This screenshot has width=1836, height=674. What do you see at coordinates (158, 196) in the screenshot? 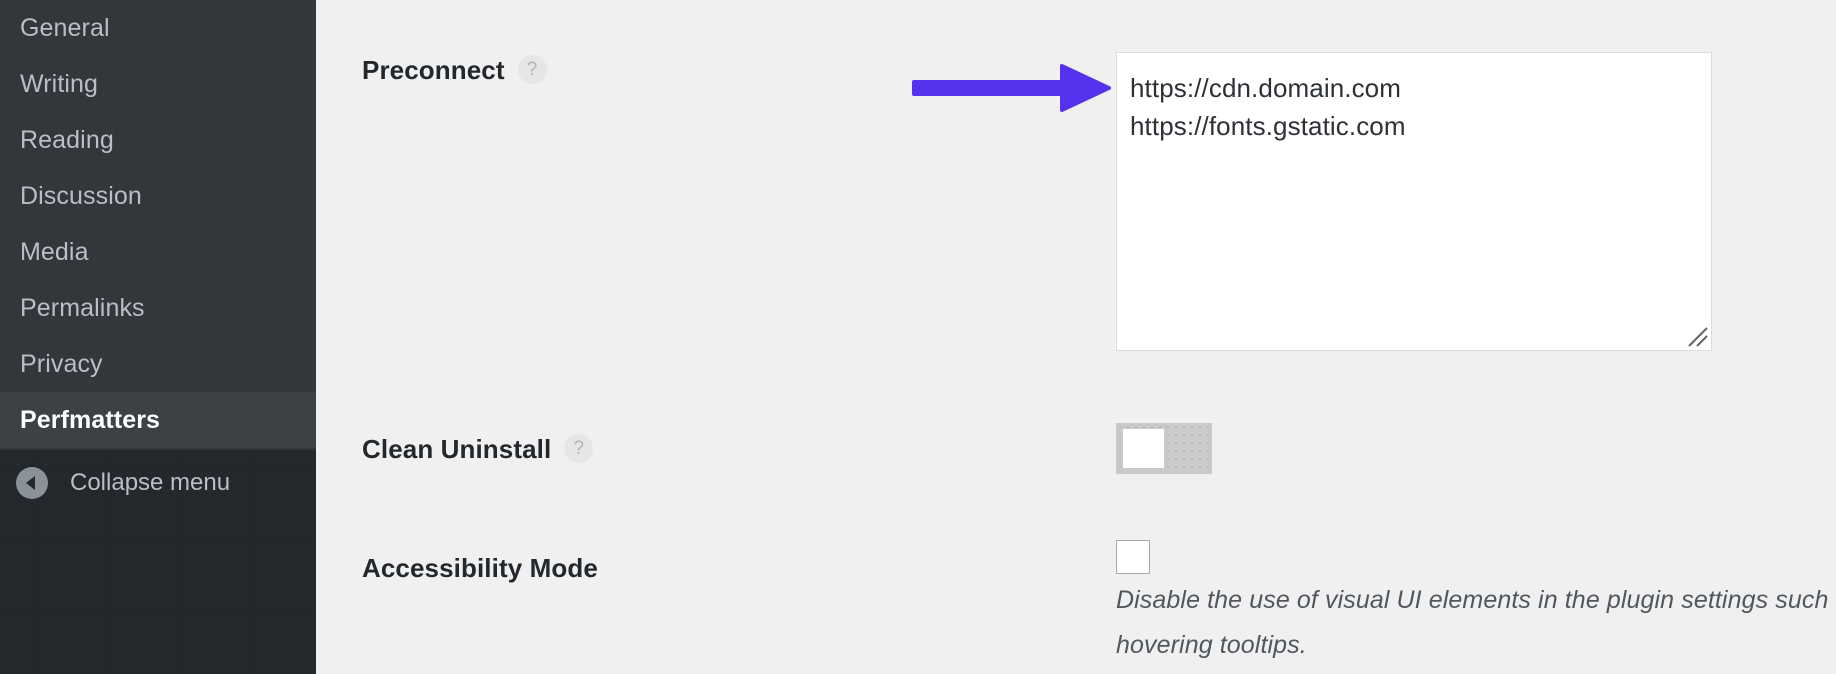
I see `sidebar-item-discussion: Discussion` at bounding box center [158, 196].